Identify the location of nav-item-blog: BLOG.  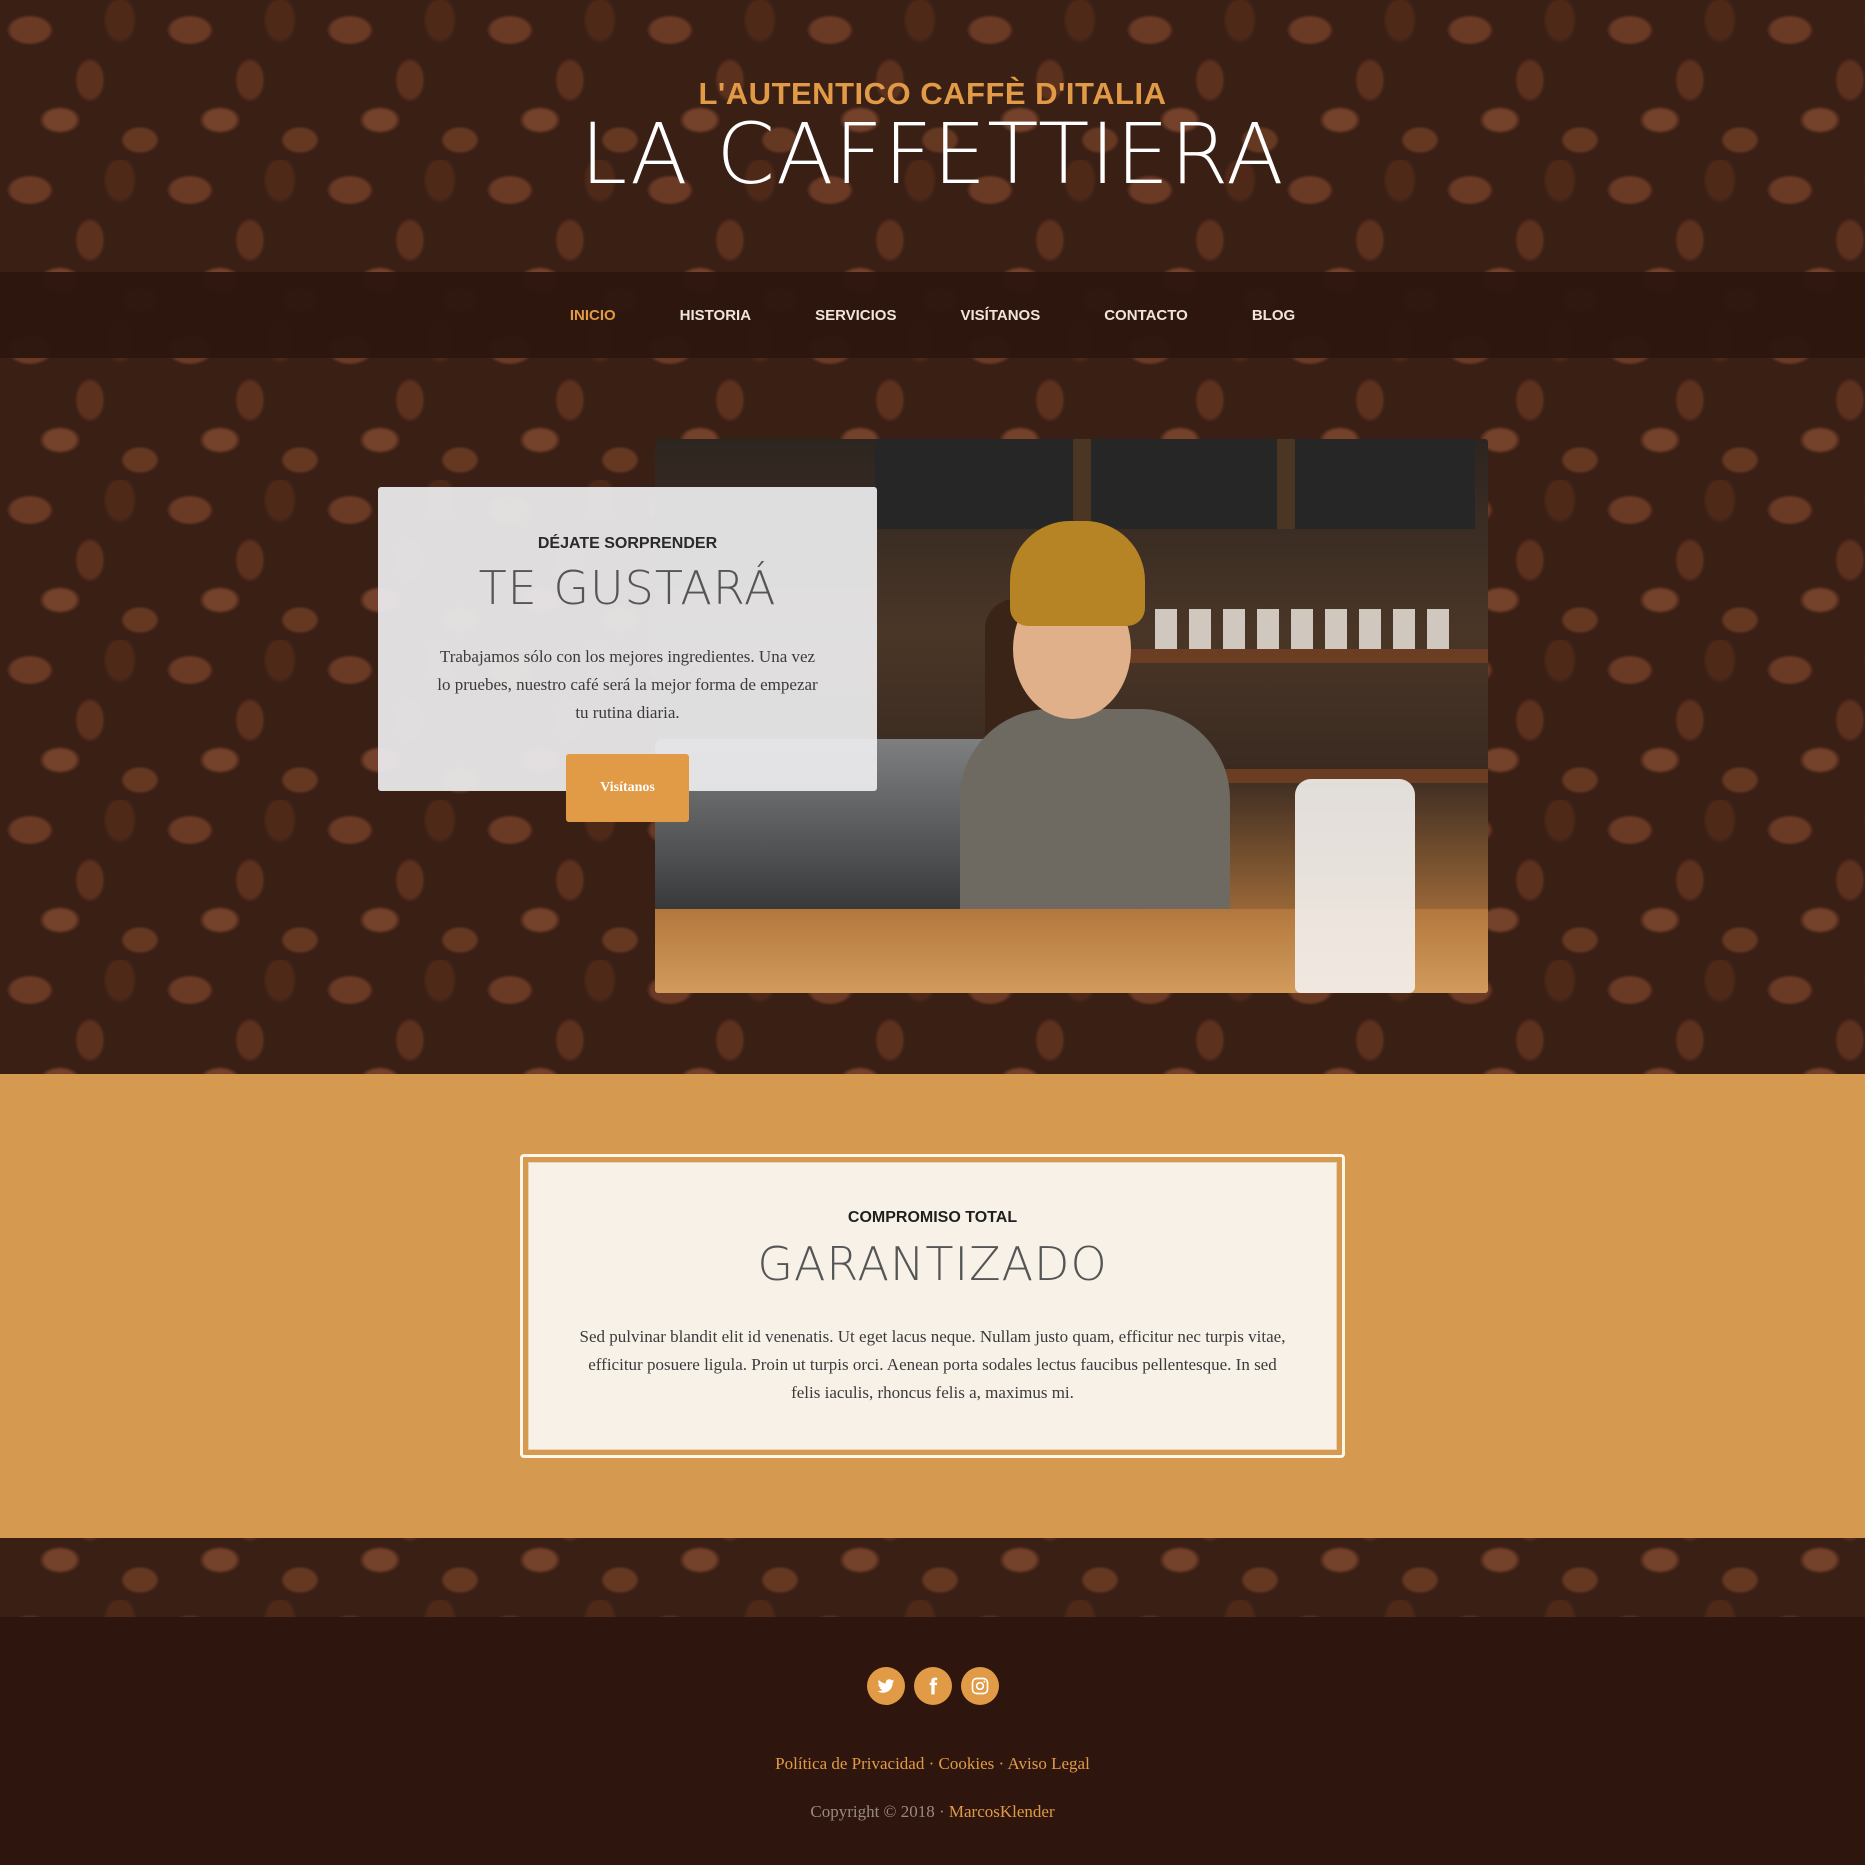
(1273, 315).